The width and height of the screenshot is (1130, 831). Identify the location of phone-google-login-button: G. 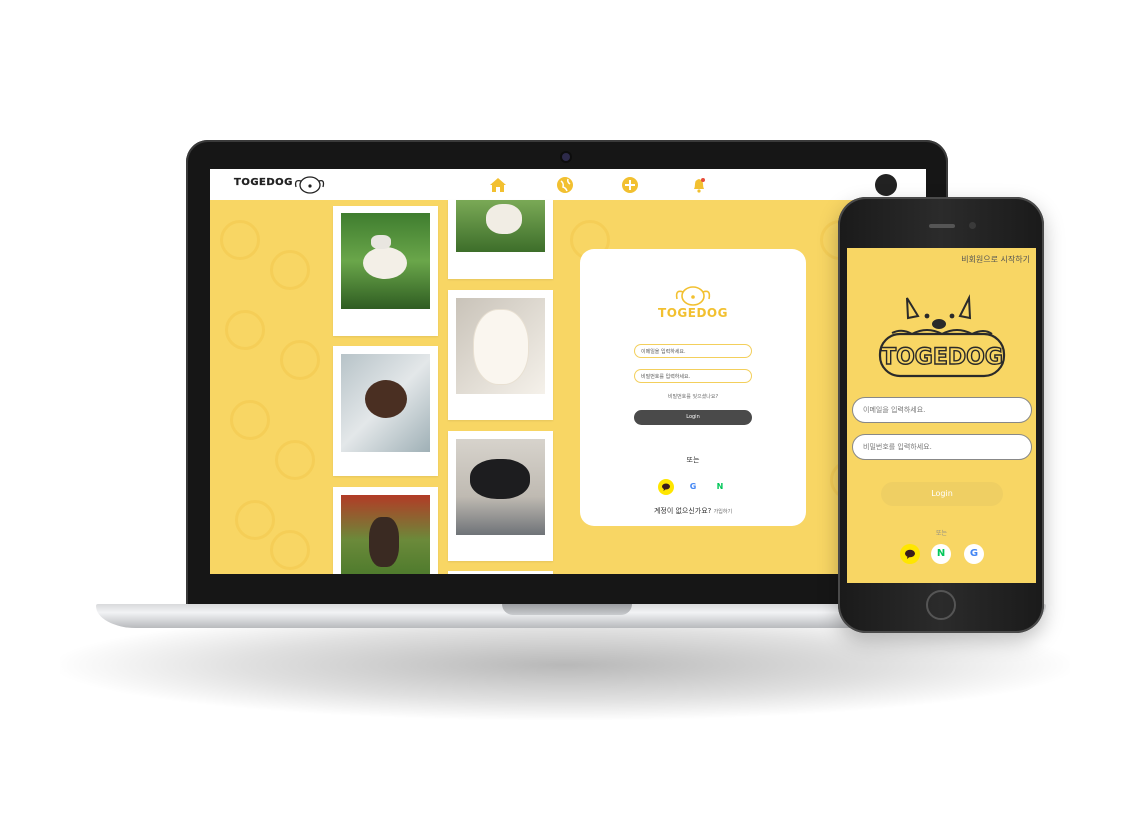
(974, 554).